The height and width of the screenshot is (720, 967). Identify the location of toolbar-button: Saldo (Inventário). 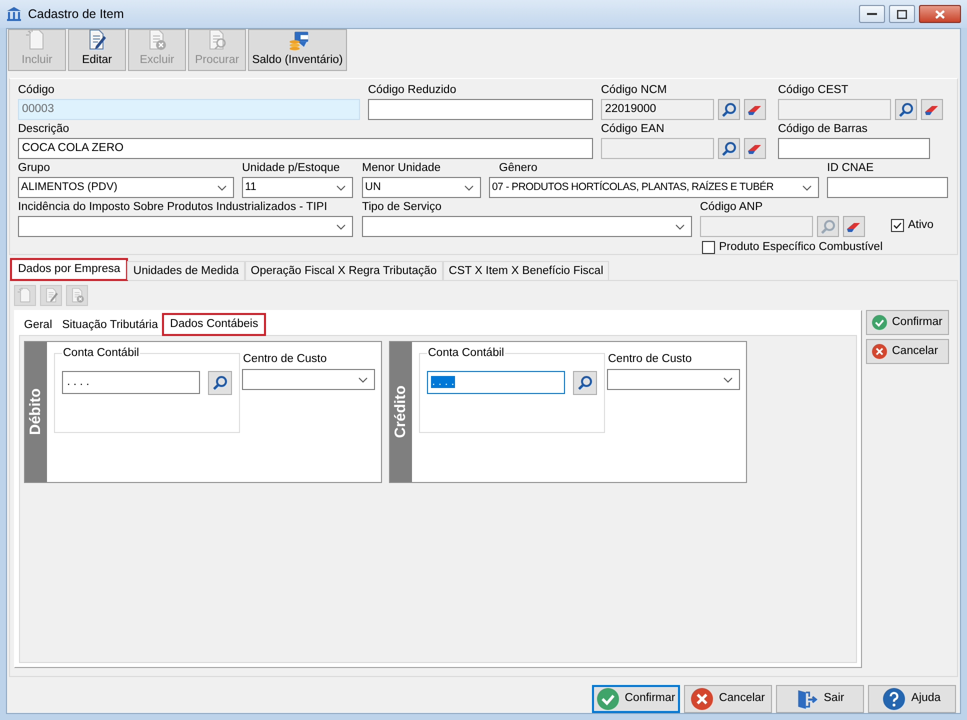
(297, 50).